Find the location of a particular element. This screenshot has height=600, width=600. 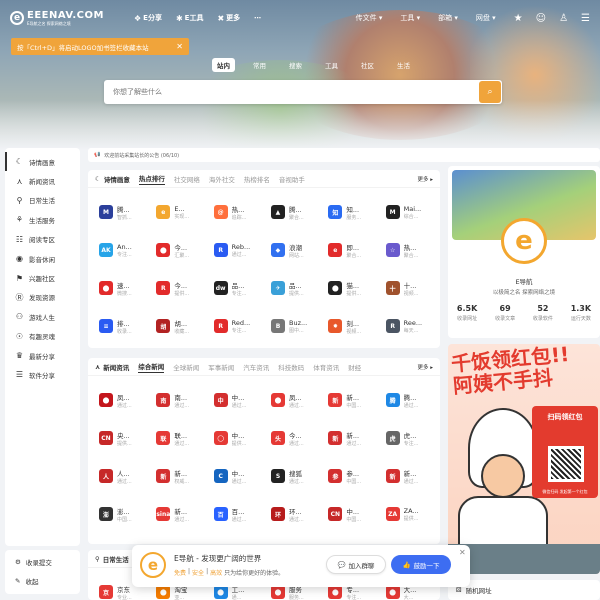

tab-community: 社区 is located at coordinates (367, 65).